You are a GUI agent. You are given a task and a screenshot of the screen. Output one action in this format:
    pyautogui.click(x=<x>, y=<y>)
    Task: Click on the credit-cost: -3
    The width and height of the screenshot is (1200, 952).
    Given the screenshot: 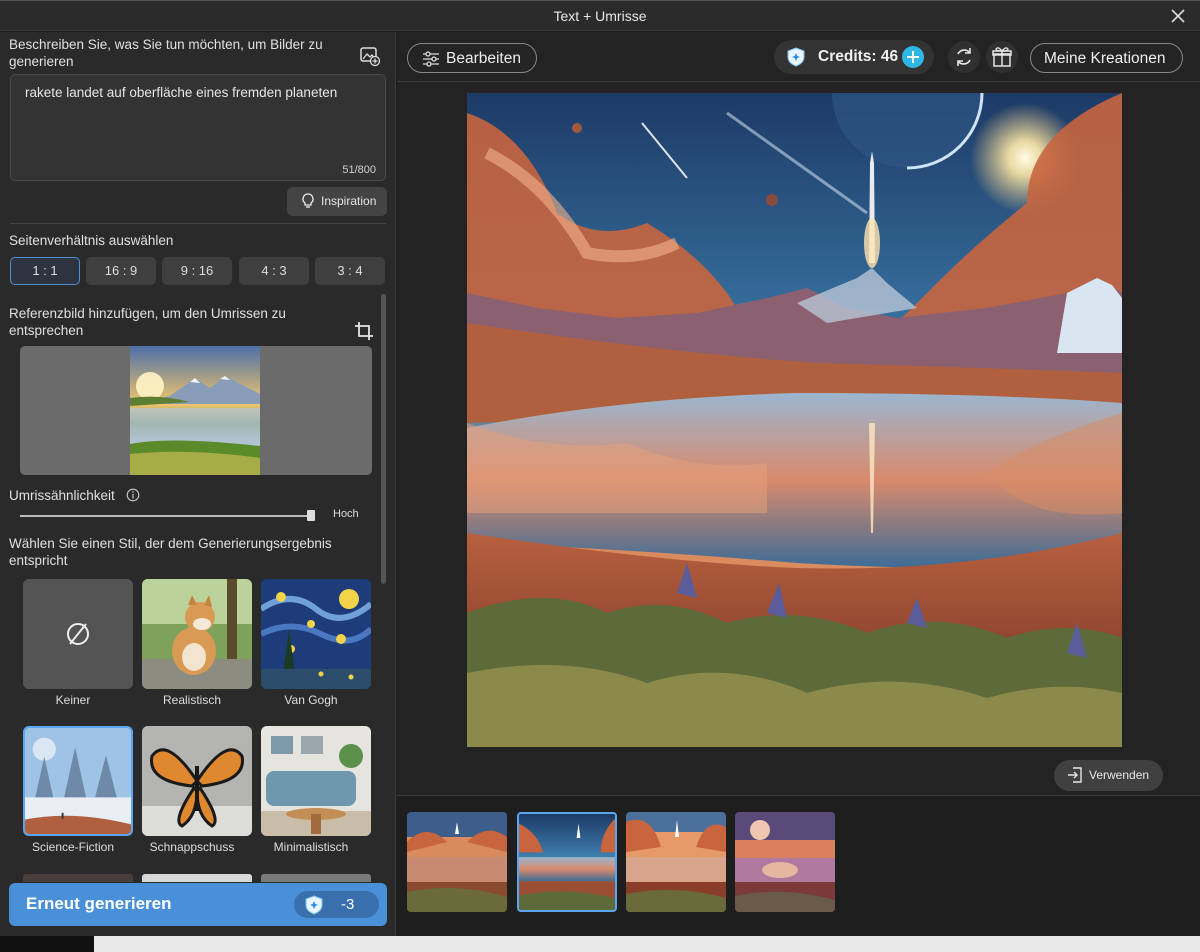 What is the action you would take?
    pyautogui.click(x=348, y=904)
    